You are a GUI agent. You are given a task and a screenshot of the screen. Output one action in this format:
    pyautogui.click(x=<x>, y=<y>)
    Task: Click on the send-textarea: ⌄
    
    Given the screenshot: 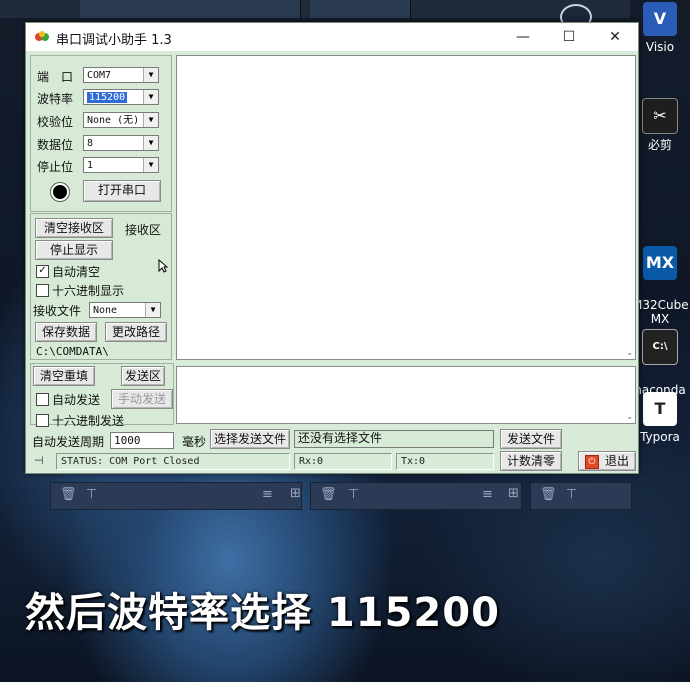 What is the action you would take?
    pyautogui.click(x=406, y=395)
    